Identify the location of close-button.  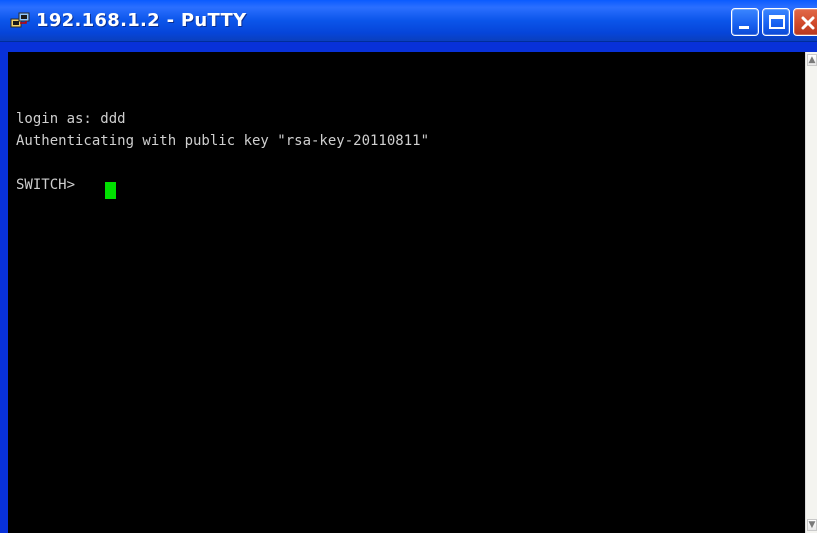
(805, 22).